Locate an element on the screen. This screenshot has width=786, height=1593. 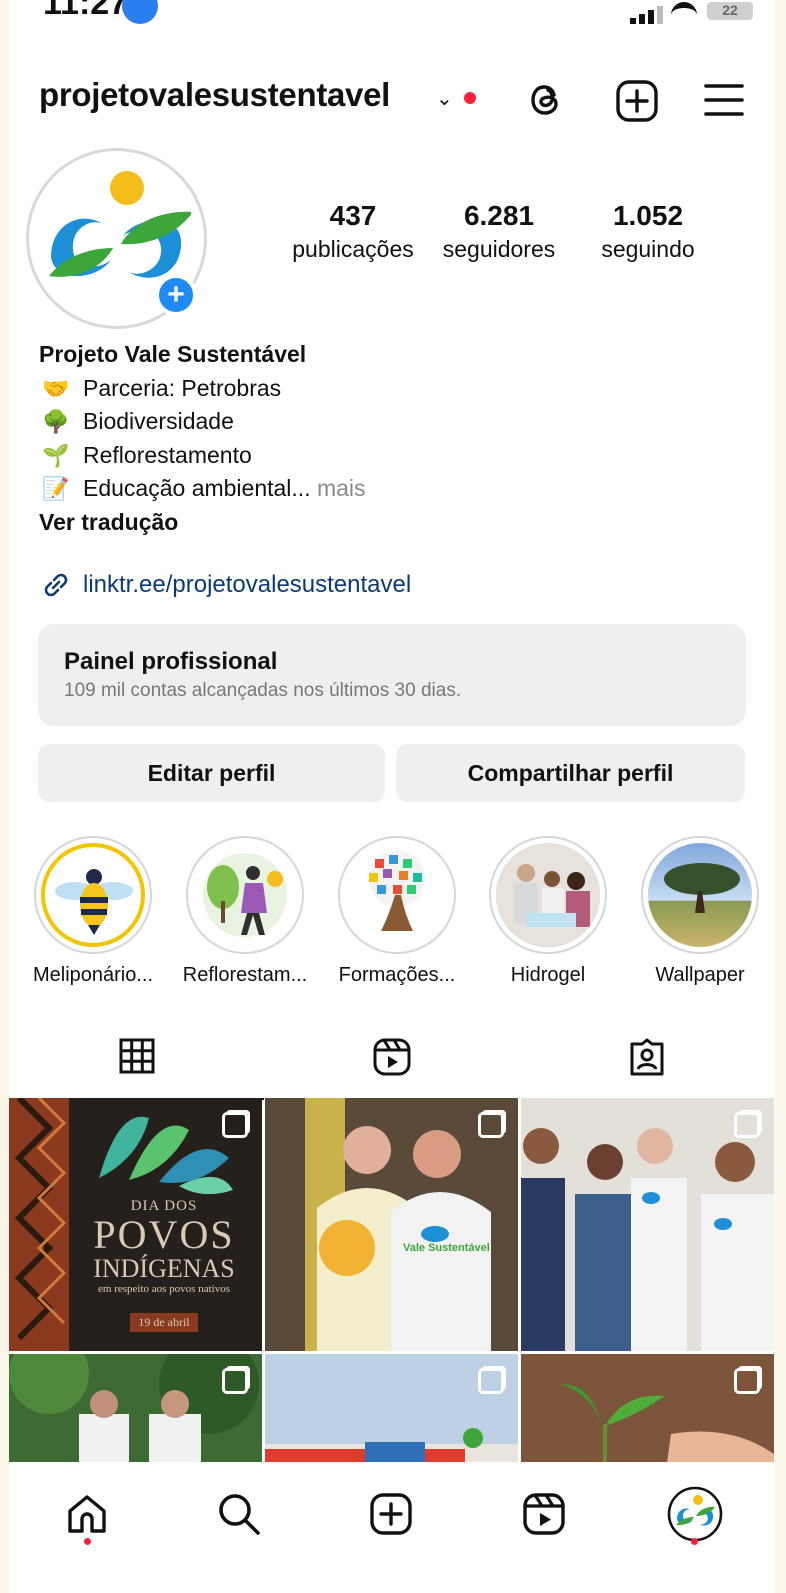
tab-reels is located at coordinates (391, 1065).